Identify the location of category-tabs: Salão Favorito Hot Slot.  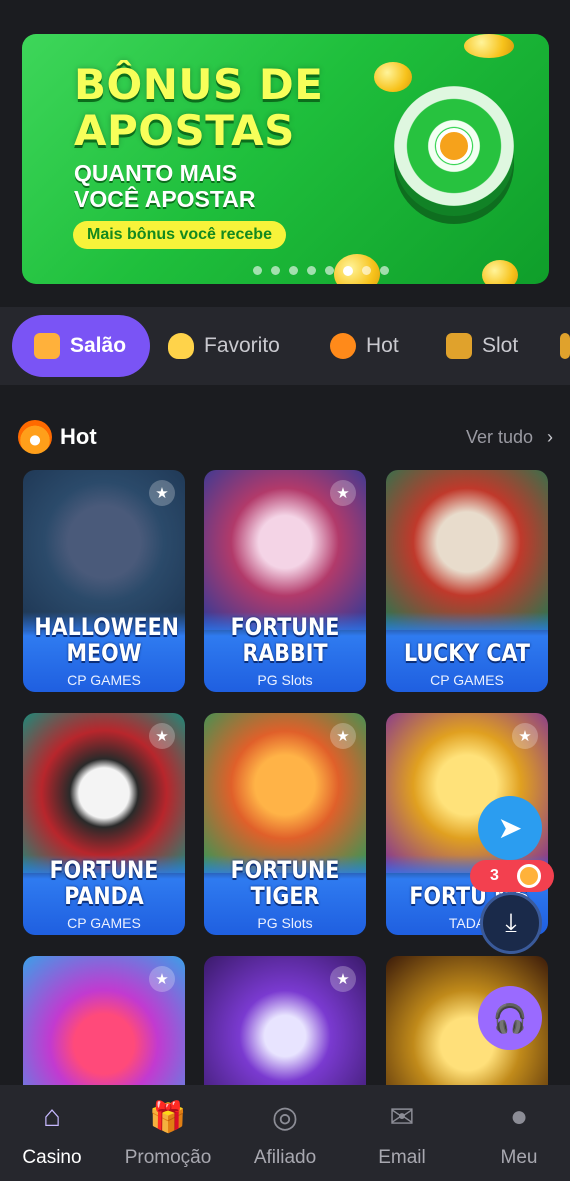
(285, 346).